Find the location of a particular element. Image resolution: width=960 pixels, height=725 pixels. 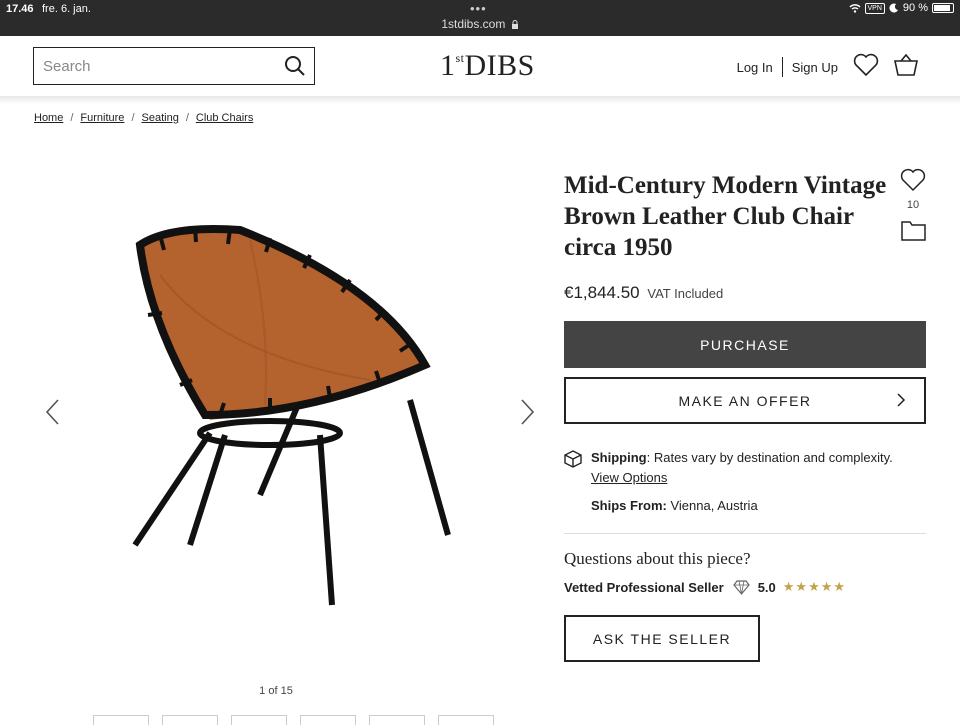

signup-link: Sign Up is located at coordinates (815, 67).